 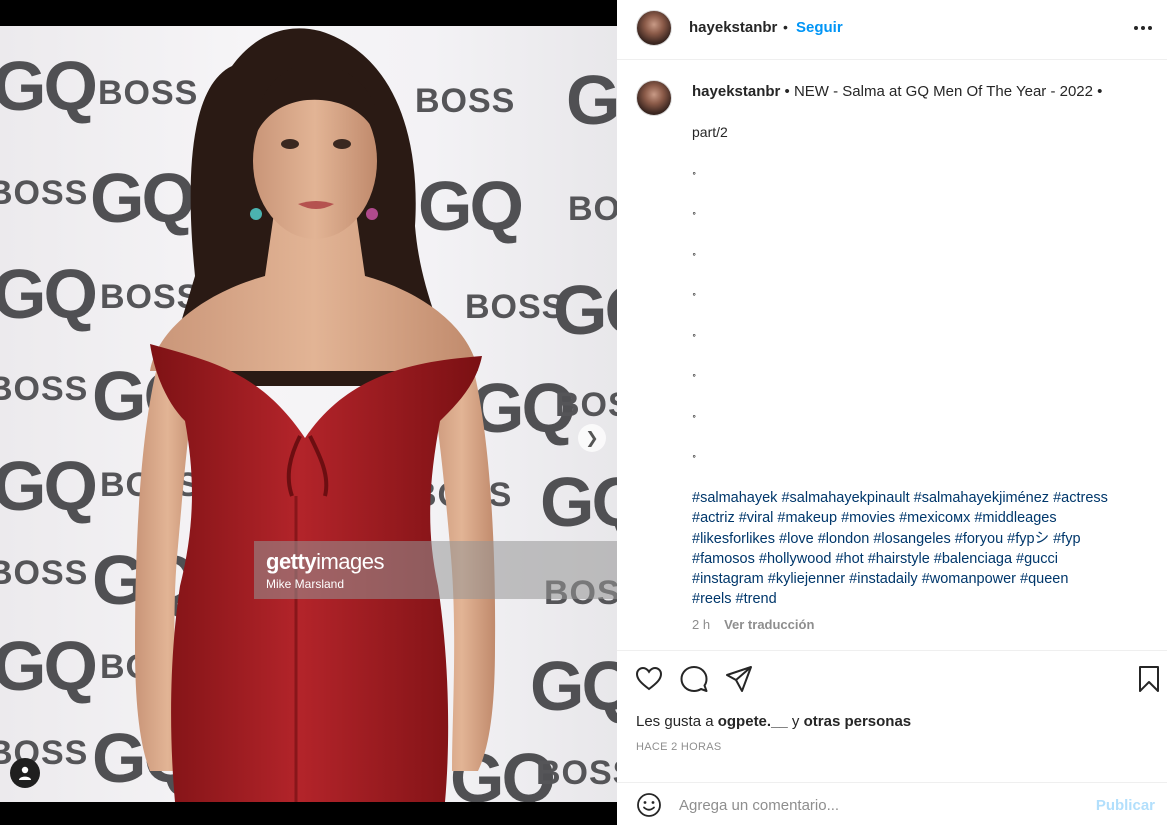 I want to click on author-avatar, so click(x=654, y=28).